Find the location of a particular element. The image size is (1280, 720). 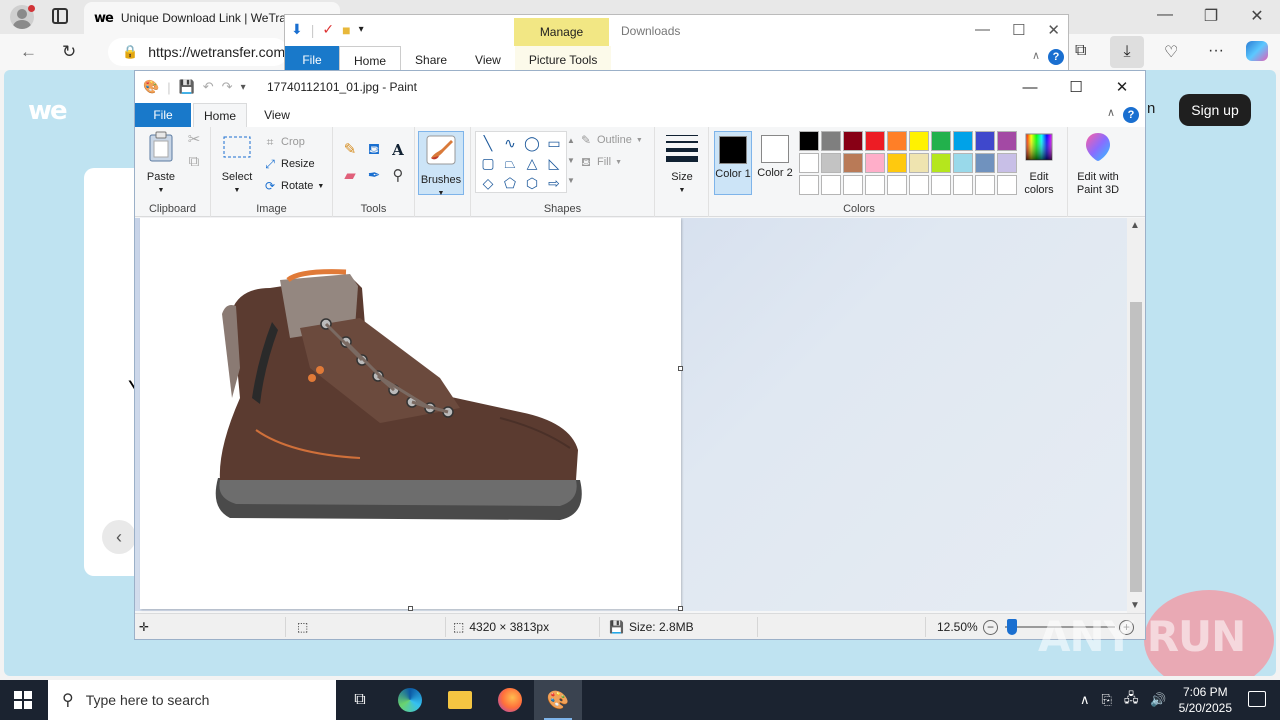

resize-handle-right is located at coordinates (680, 368).